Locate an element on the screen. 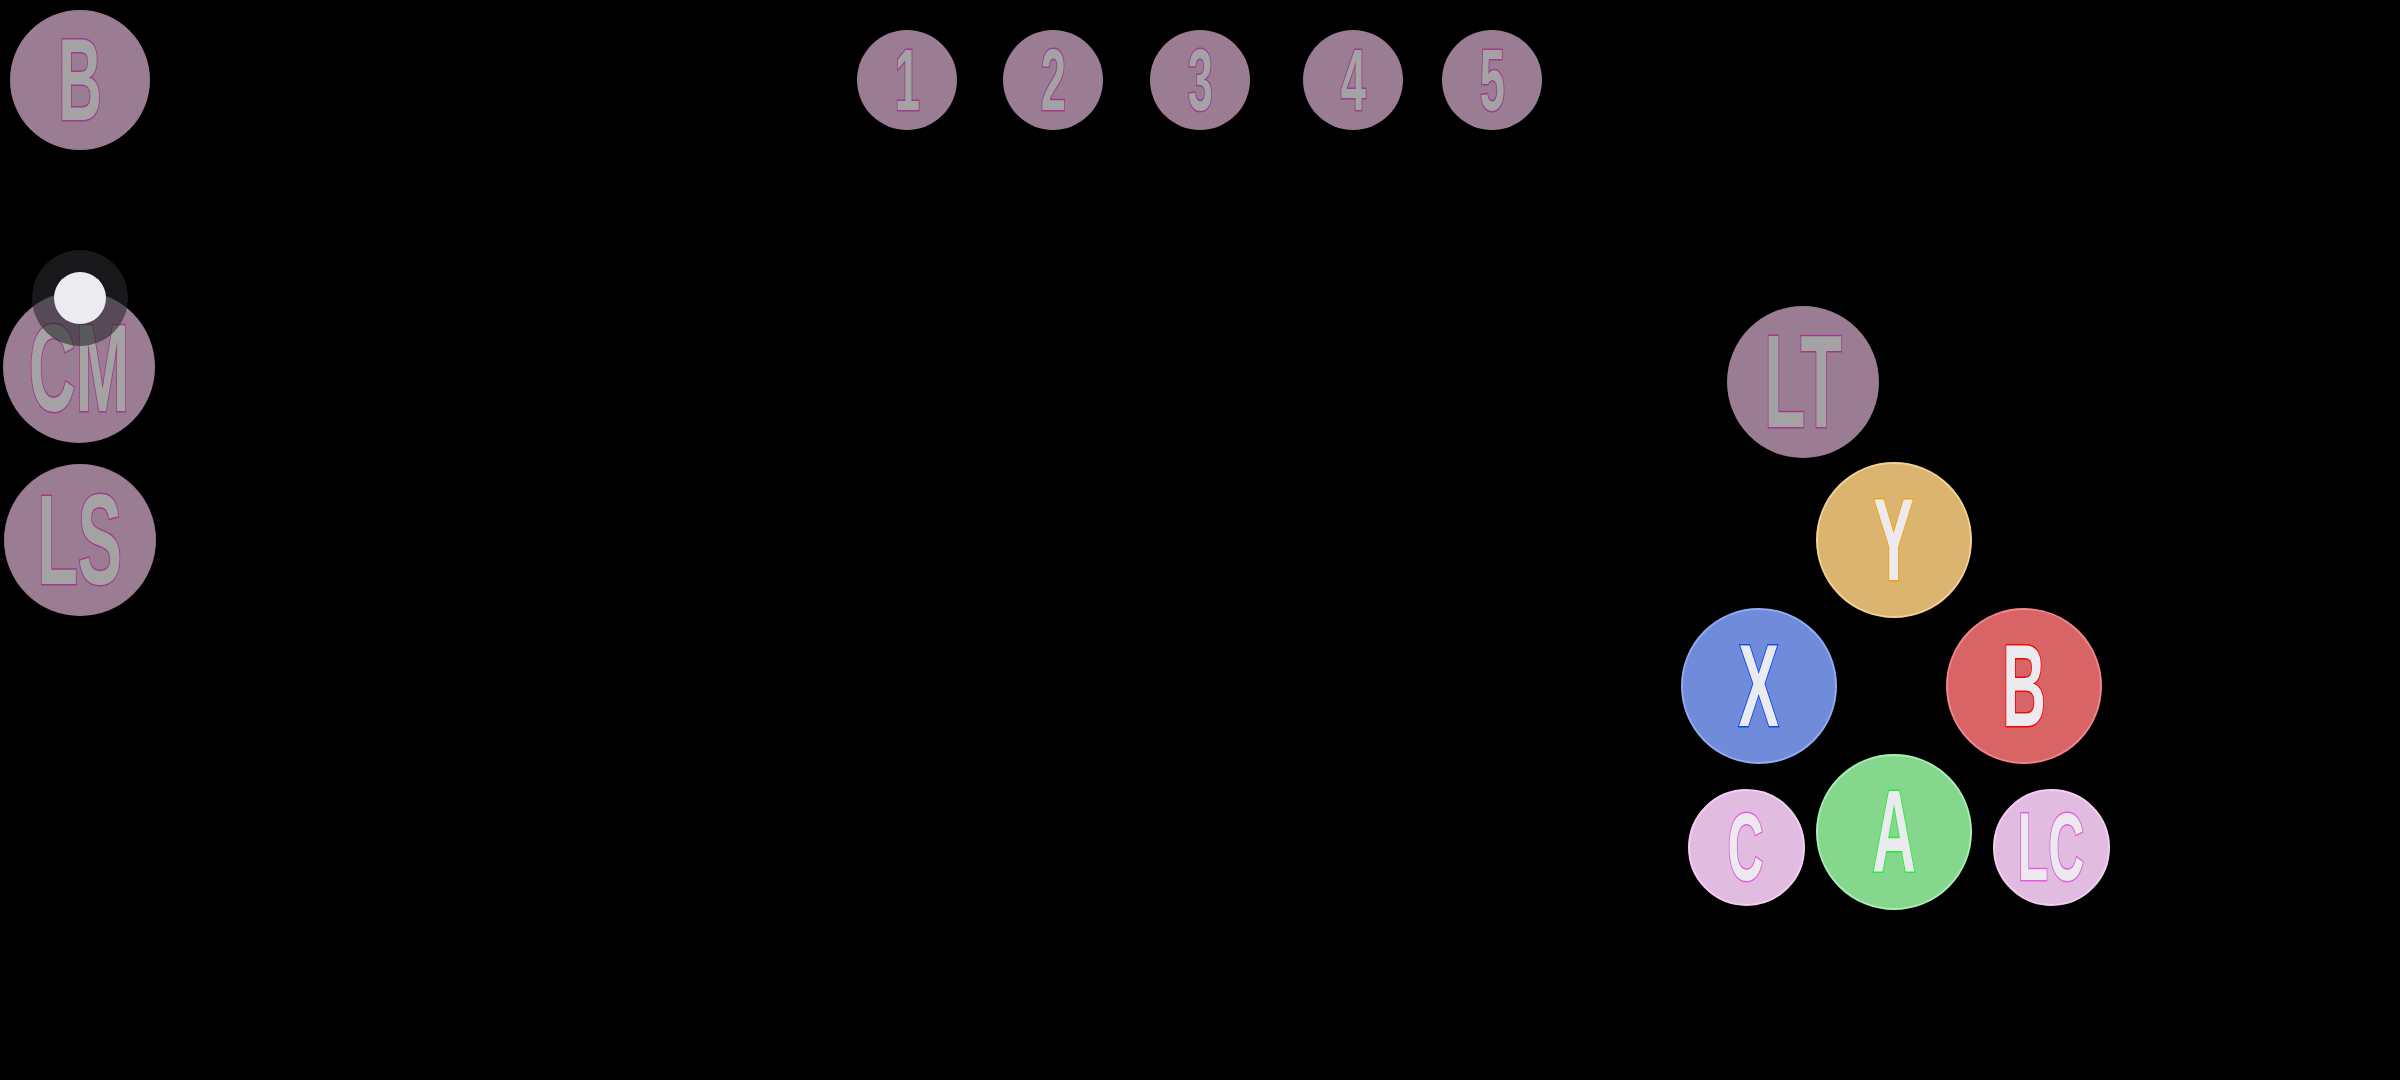  number-button: 4 is located at coordinates (1353, 80).